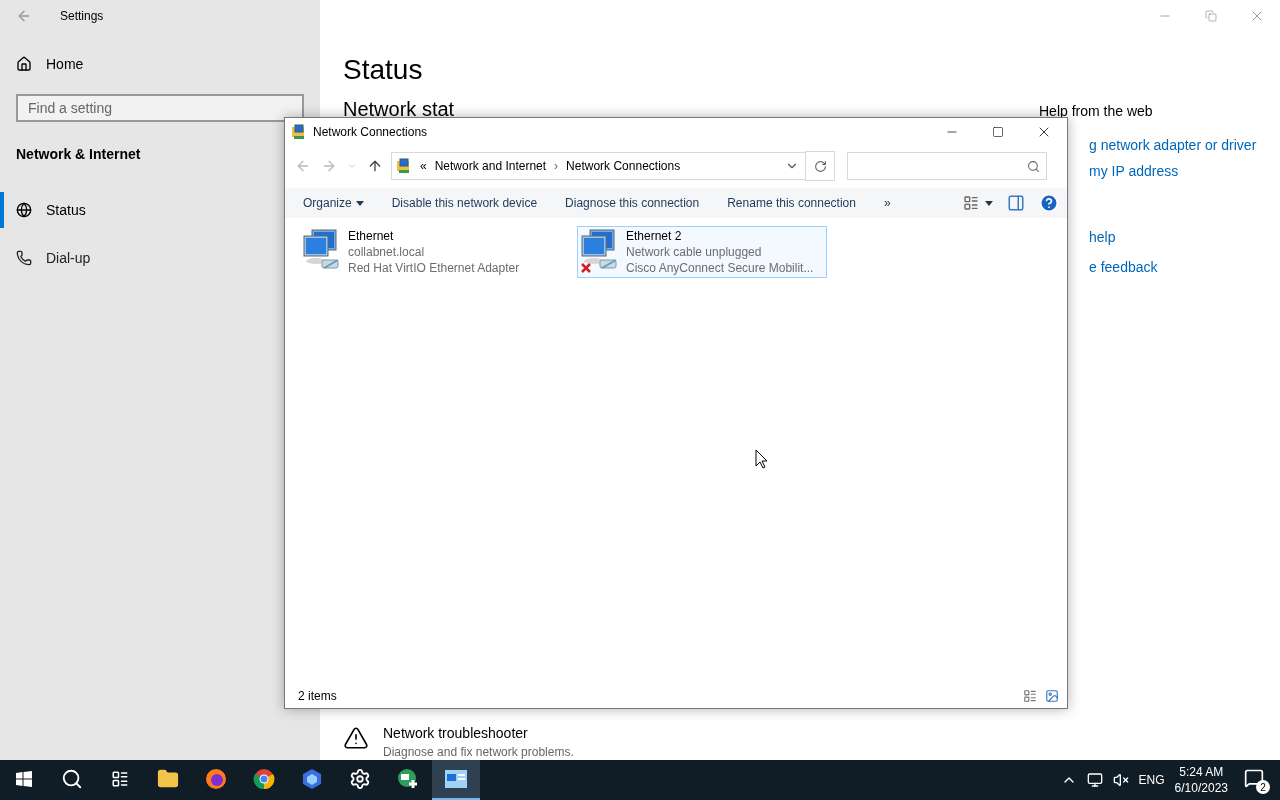 Image resolution: width=1280 pixels, height=800 pixels. I want to click on connection-item: Ethernet collabnet.local Red Hat VirtIO Ethernet Adapter, so click(424, 252).